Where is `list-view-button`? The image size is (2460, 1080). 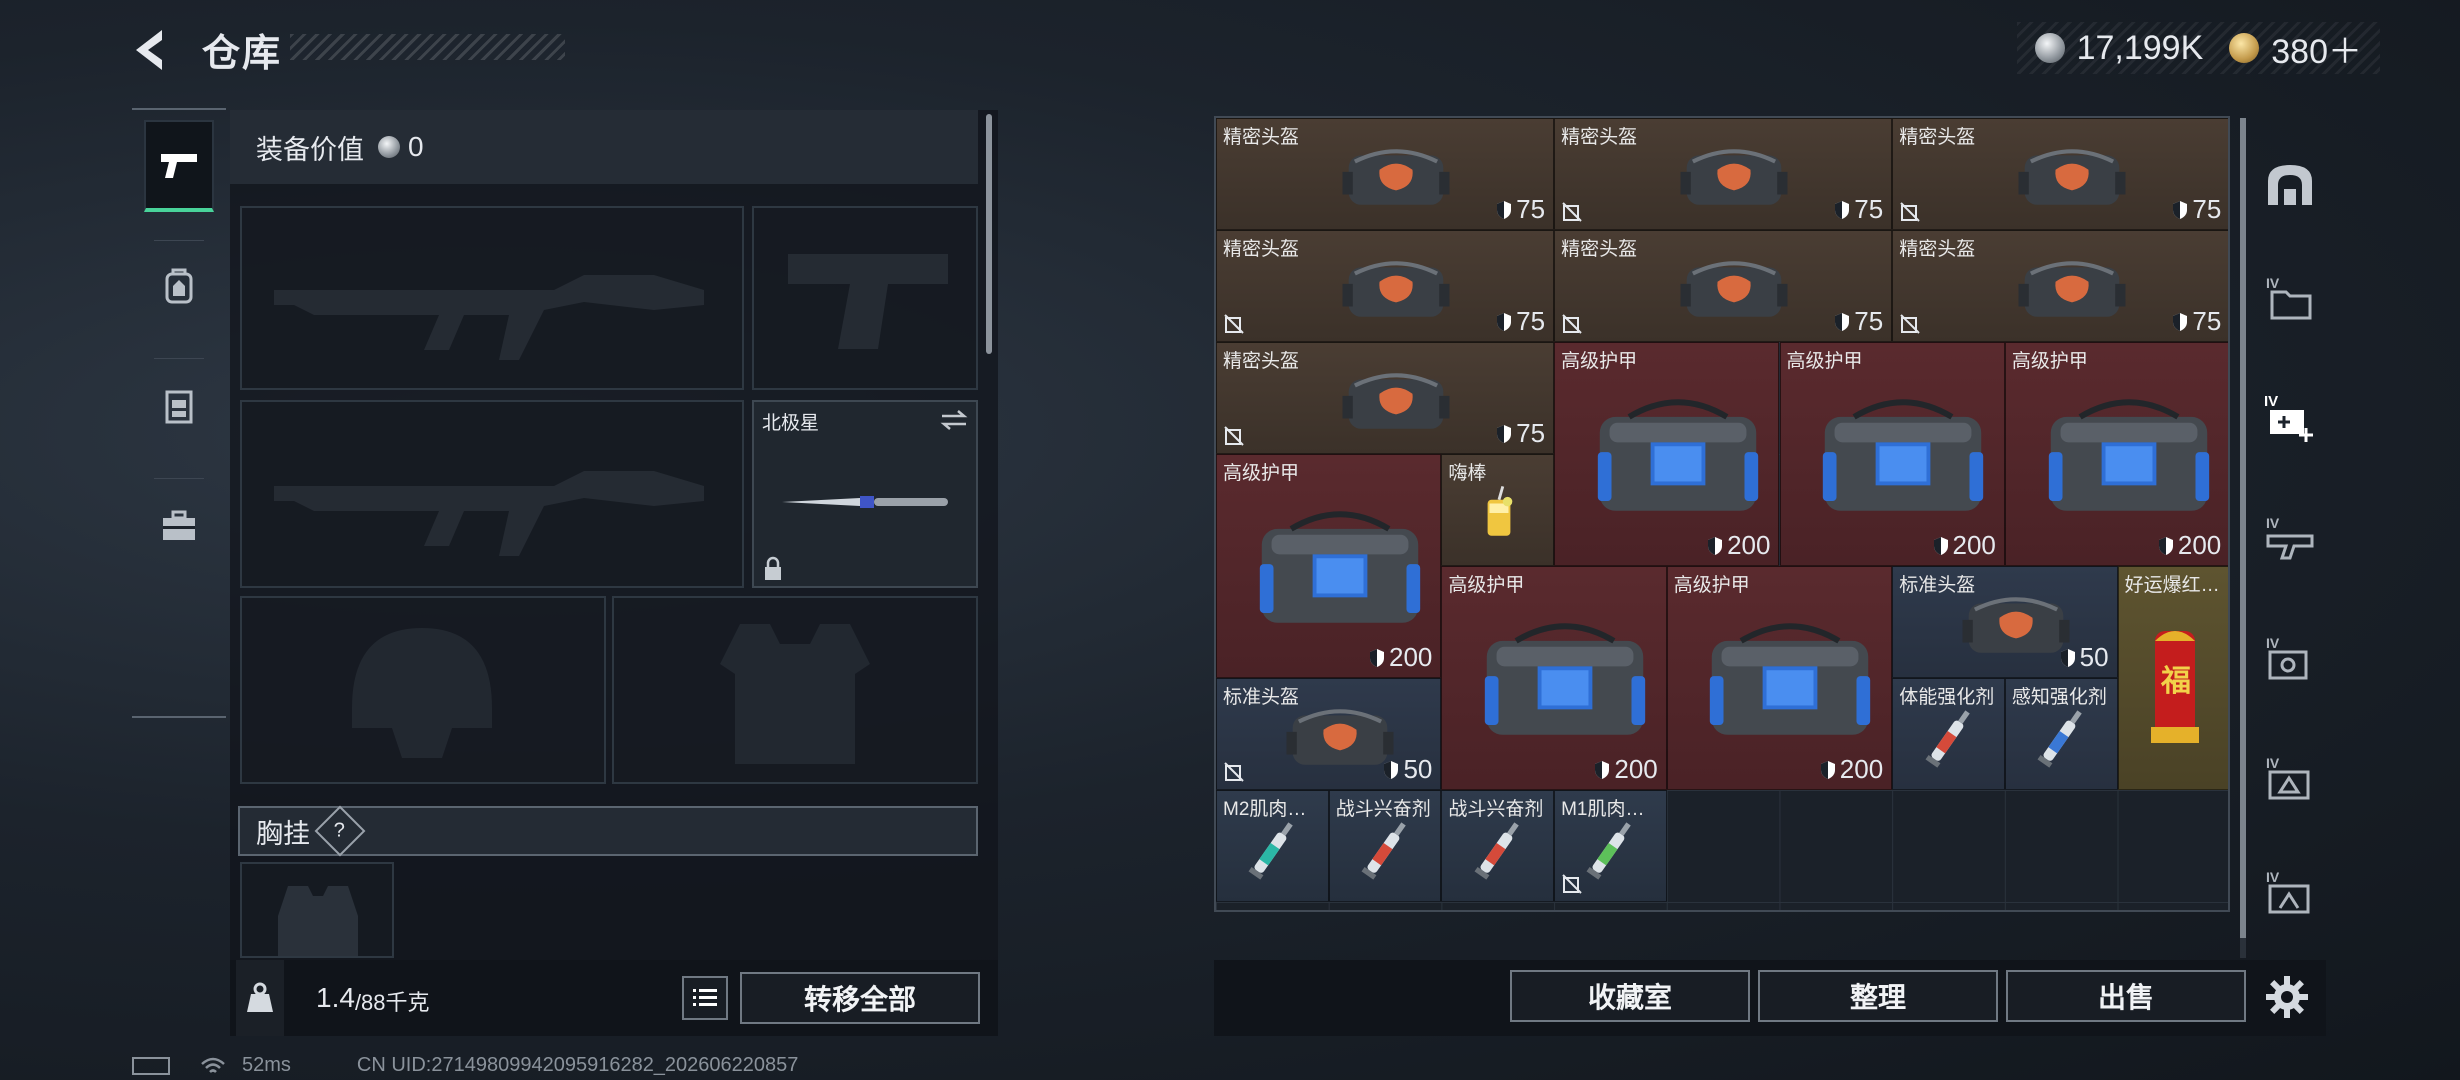
list-view-button is located at coordinates (705, 998).